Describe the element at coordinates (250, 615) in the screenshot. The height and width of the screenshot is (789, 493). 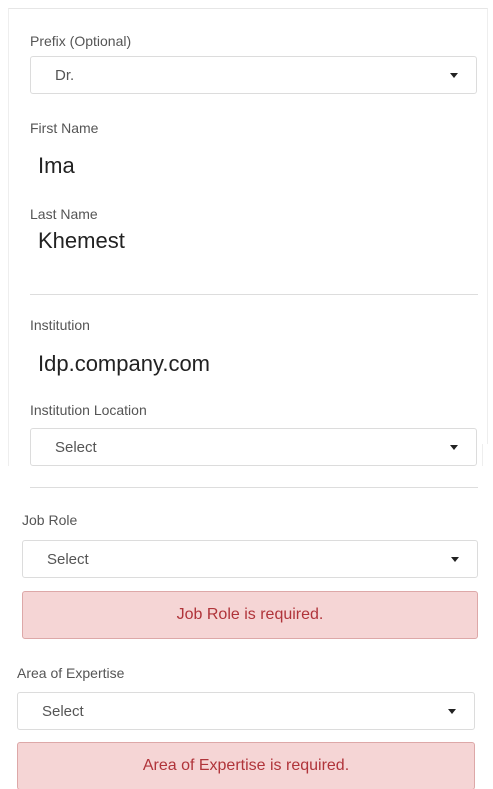
I see `job-role-error-alert: Job Role is required.` at that location.